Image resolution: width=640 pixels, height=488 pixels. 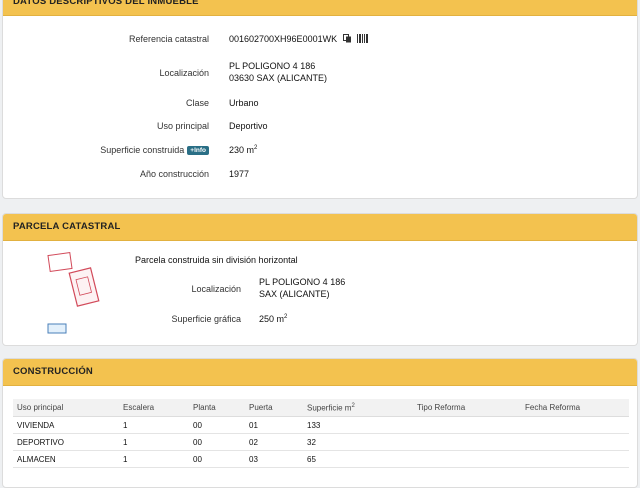 I want to click on ref-label: Referencia catastral, so click(x=168, y=39).